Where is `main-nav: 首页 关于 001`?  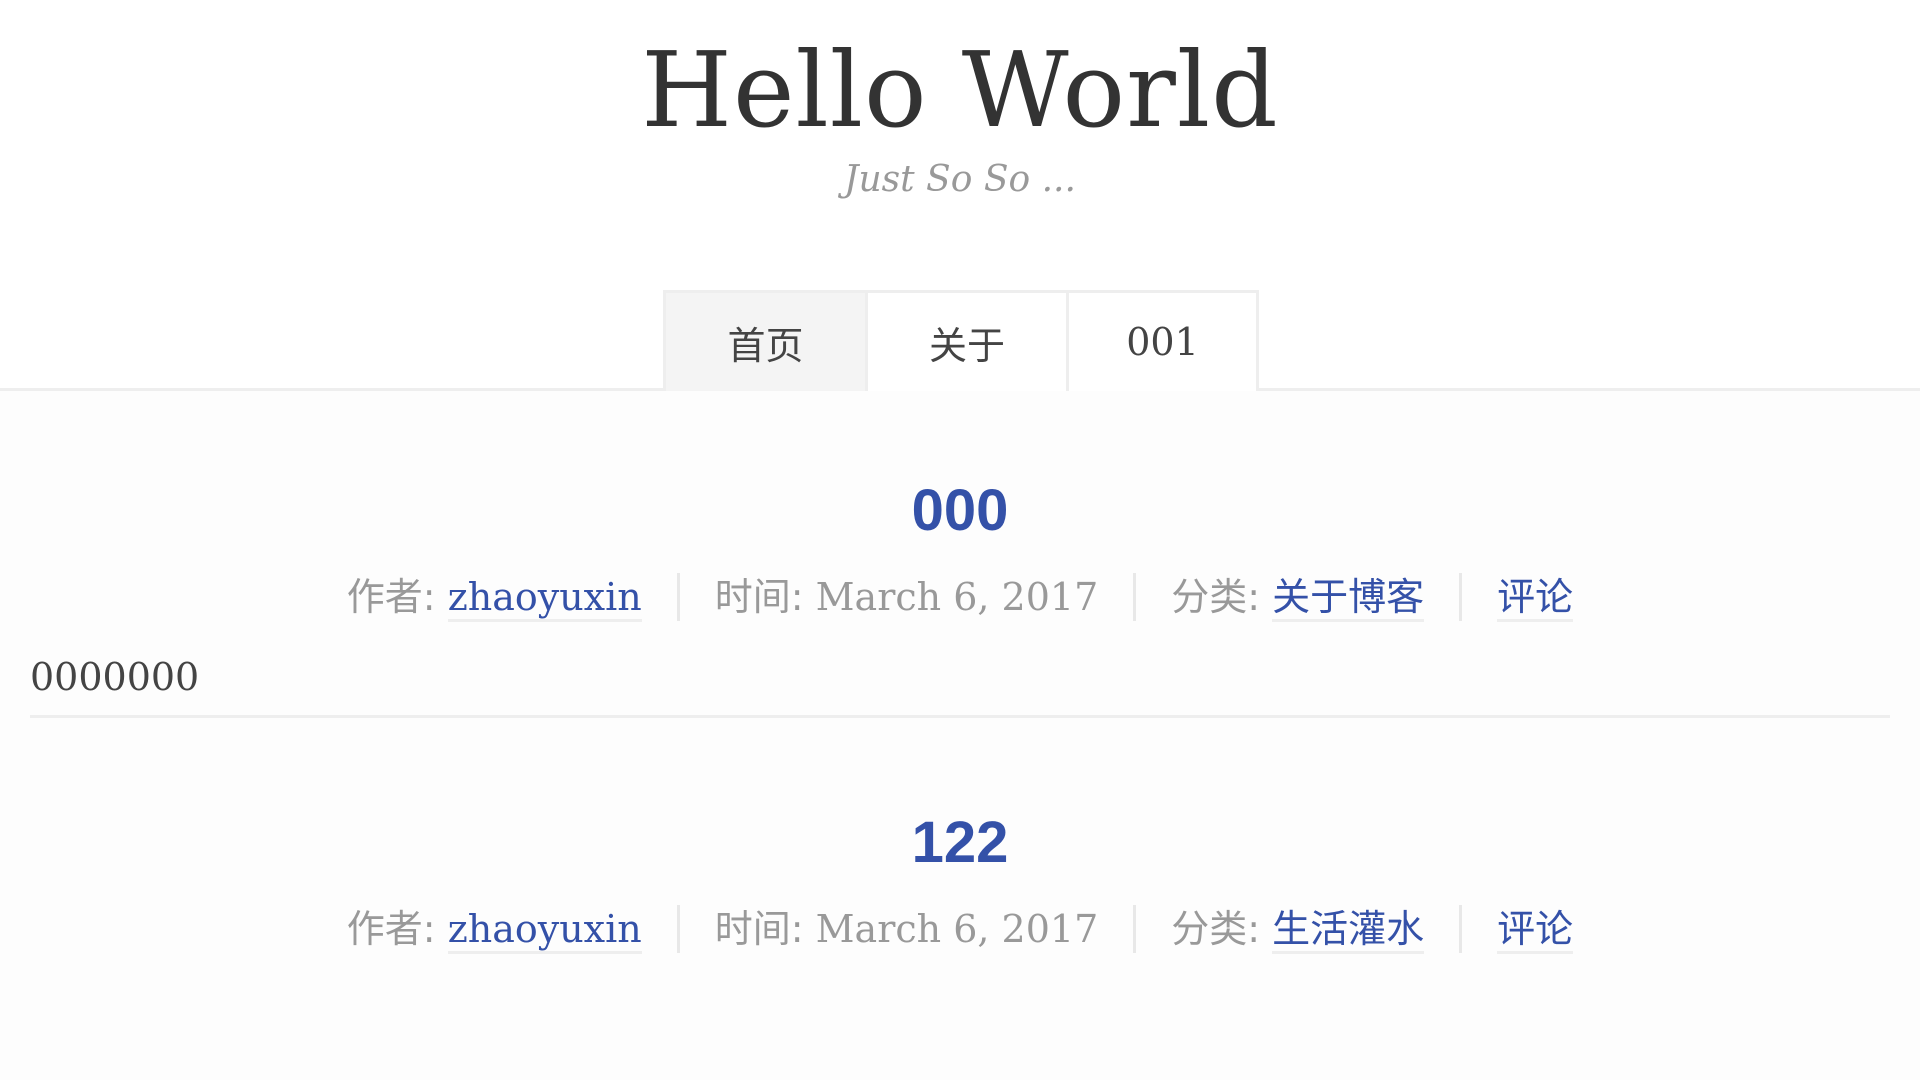 main-nav: 首页 关于 001 is located at coordinates (961, 340).